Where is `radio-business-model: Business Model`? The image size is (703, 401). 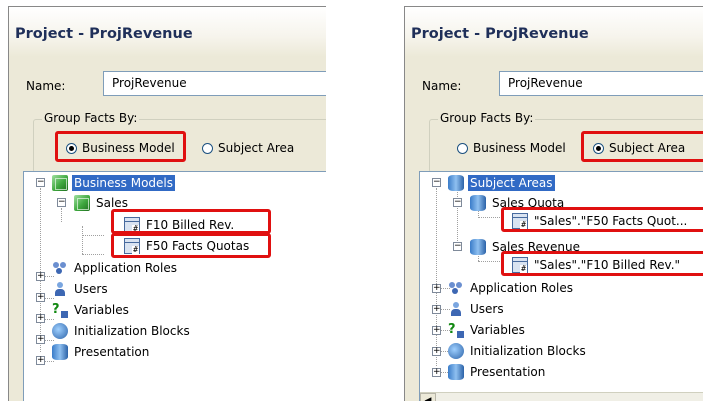 radio-business-model: Business Model is located at coordinates (511, 148).